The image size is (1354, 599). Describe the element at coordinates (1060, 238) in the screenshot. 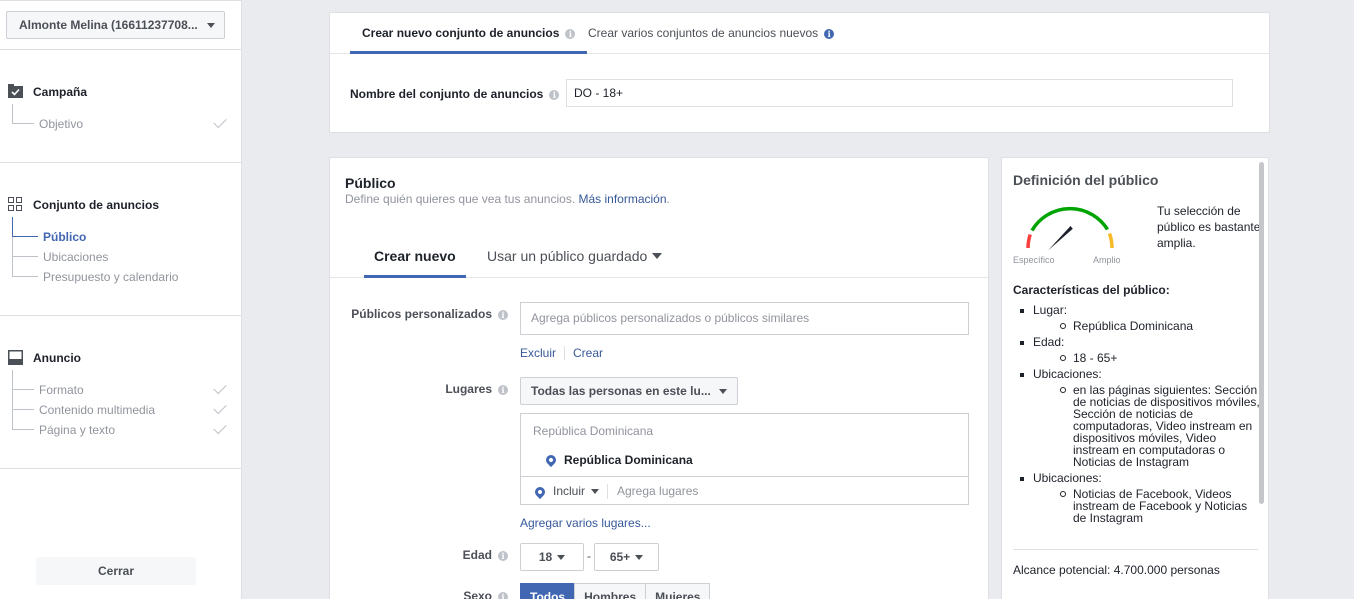

I see `gauge-needle` at that location.